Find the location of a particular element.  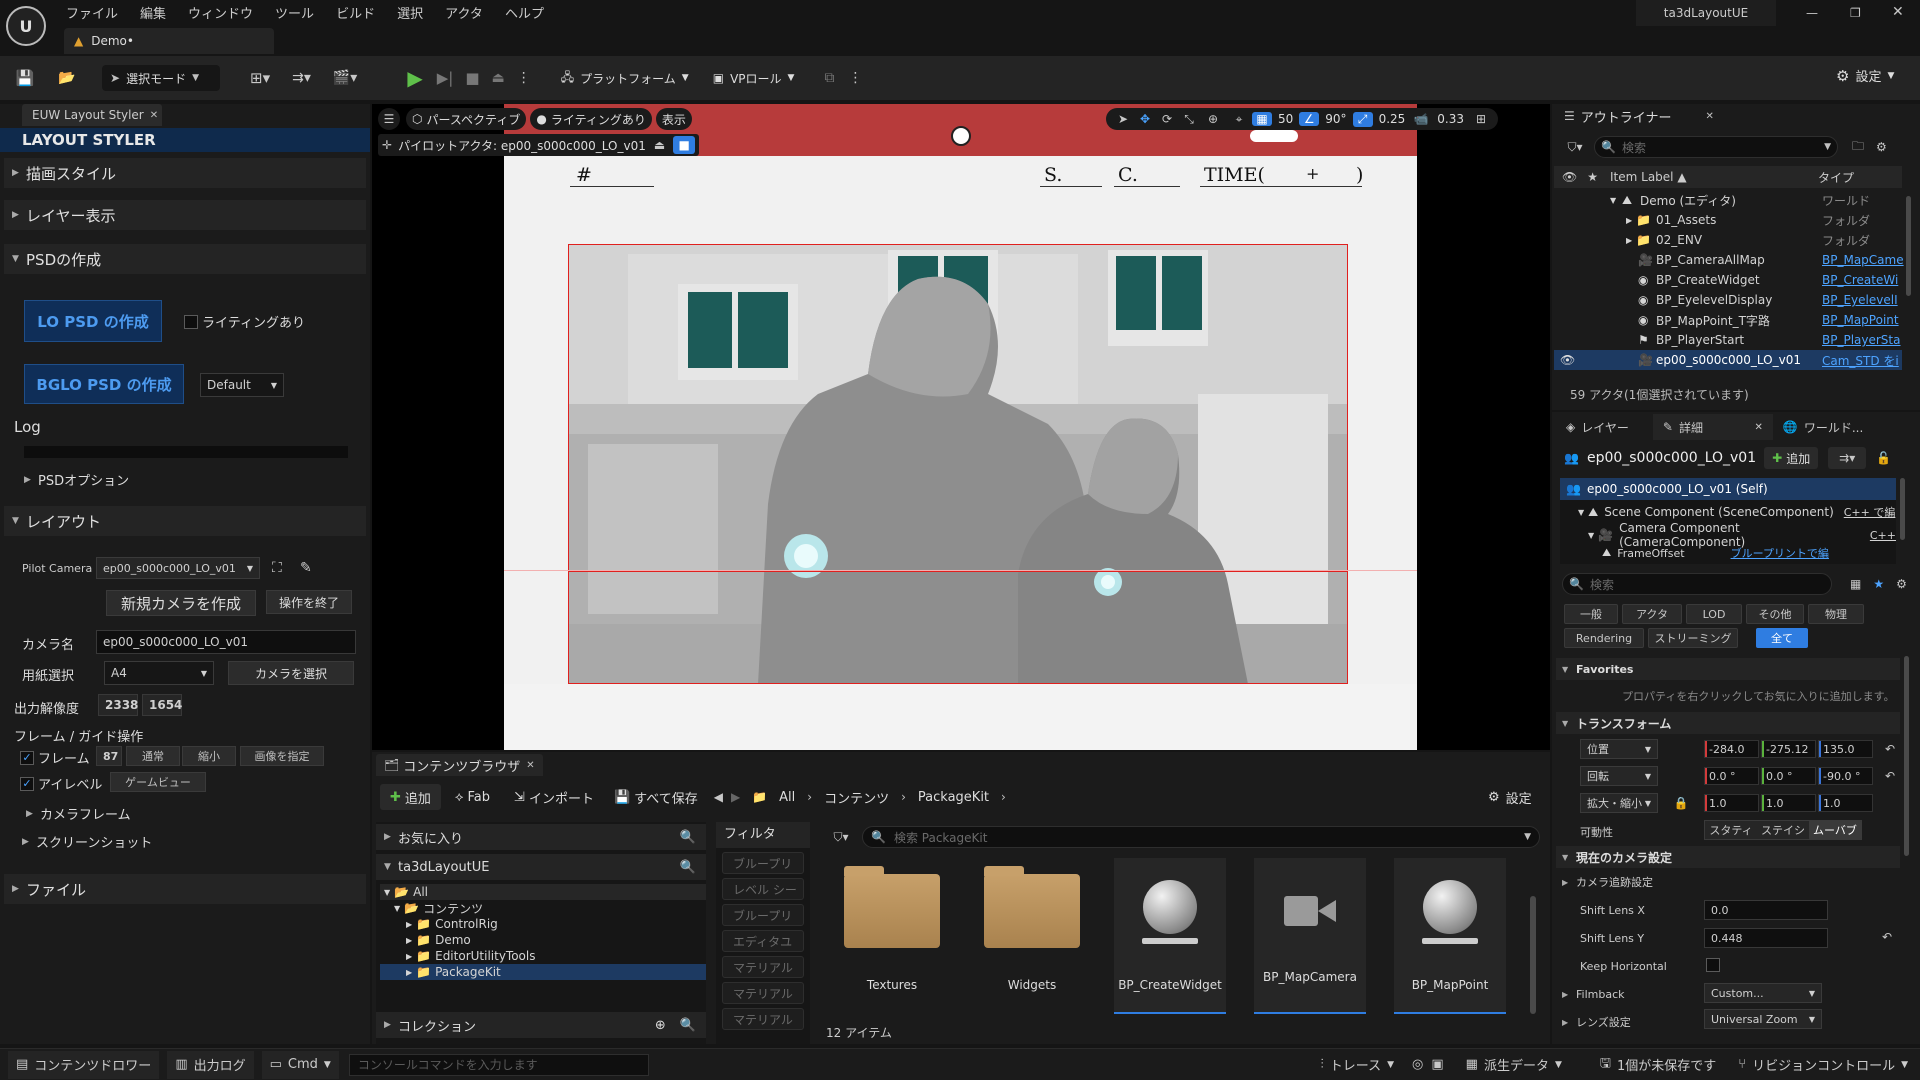

asset-tile: BP_CreateWidget is located at coordinates (1170, 936).